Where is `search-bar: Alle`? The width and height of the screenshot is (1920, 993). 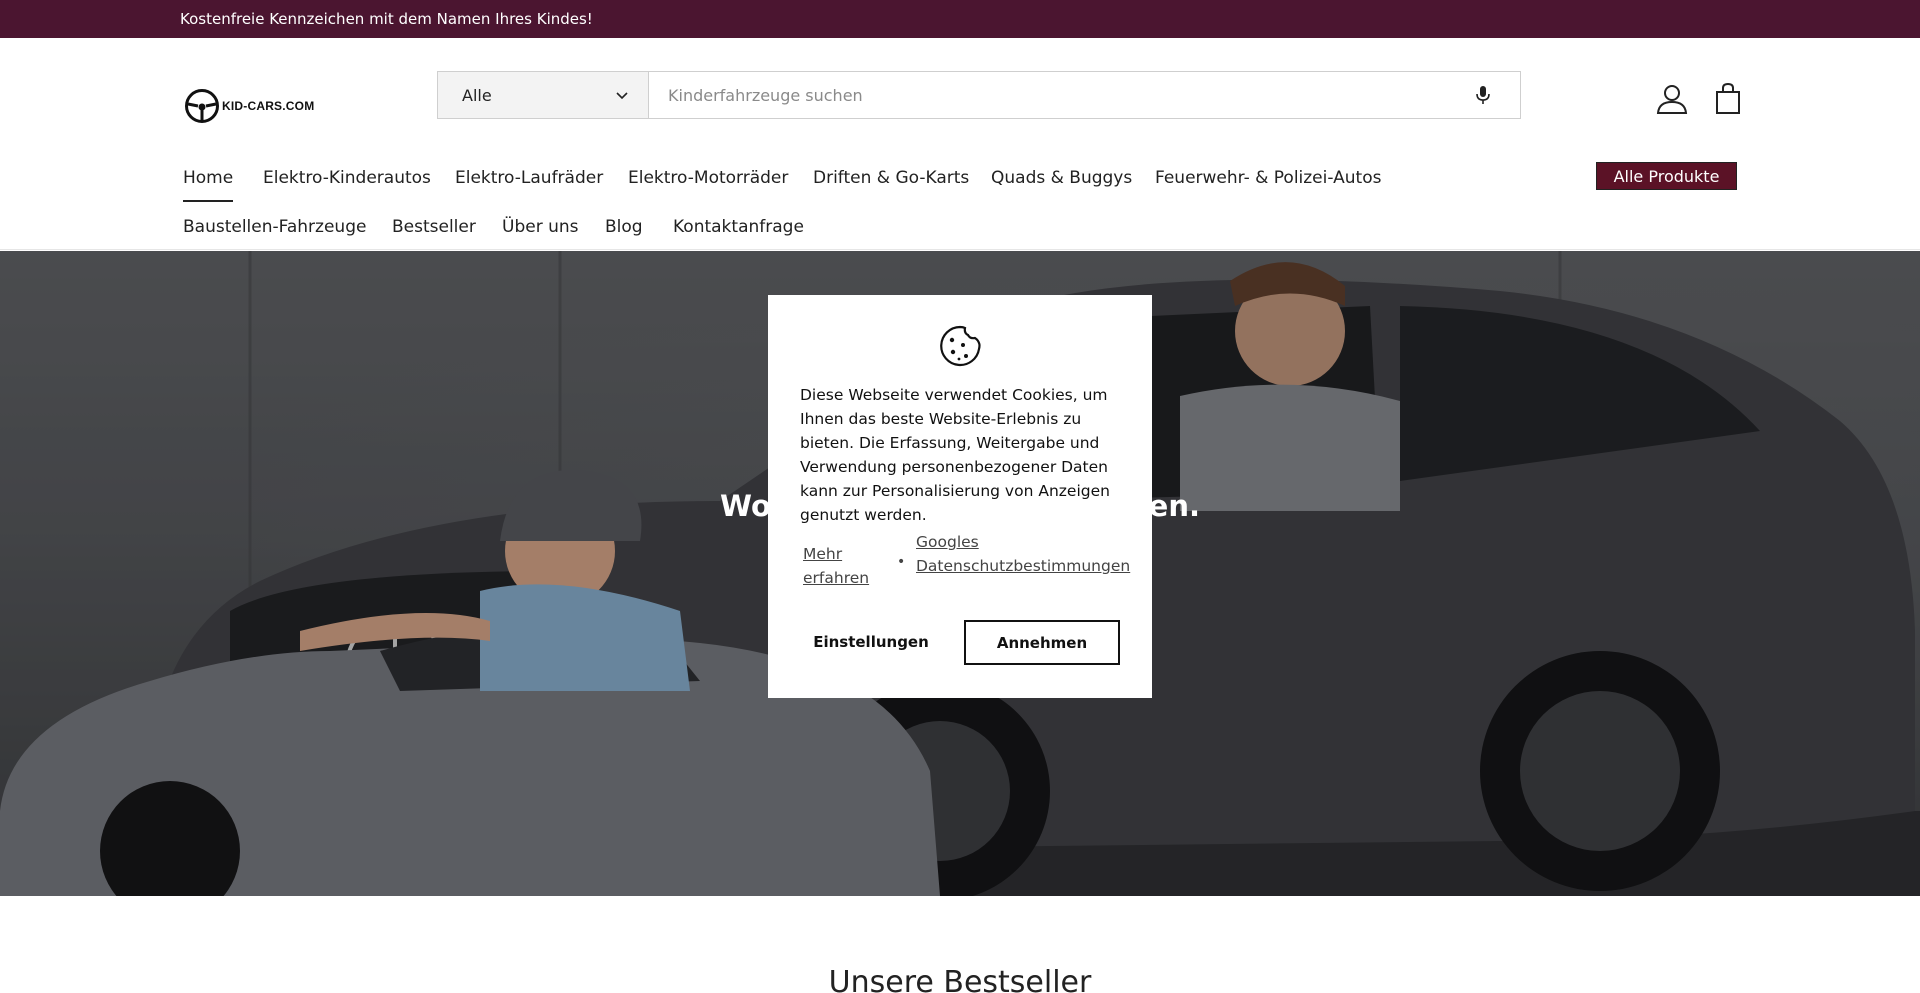 search-bar: Alle is located at coordinates (979, 95).